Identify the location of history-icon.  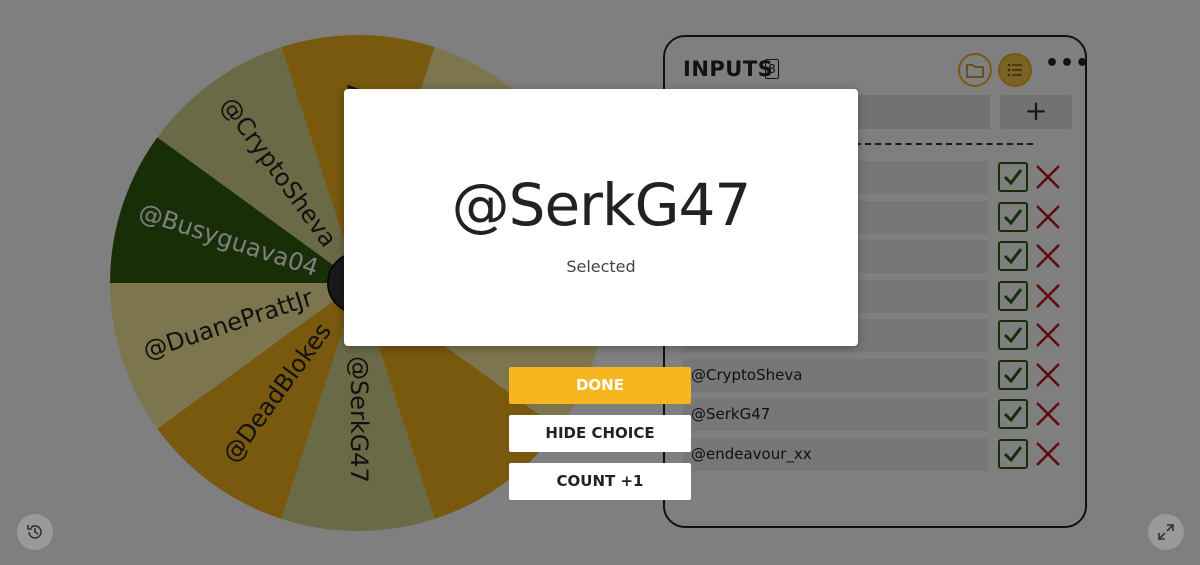
(34, 532).